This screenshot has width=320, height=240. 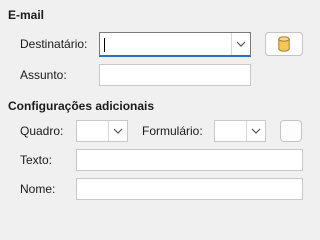 I want to click on database-icon, so click(x=284, y=44).